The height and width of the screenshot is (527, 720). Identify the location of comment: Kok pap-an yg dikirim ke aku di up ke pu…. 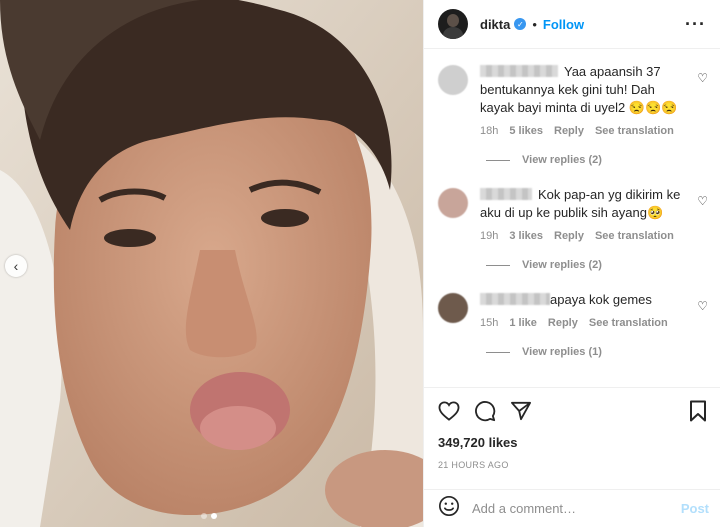
(573, 214).